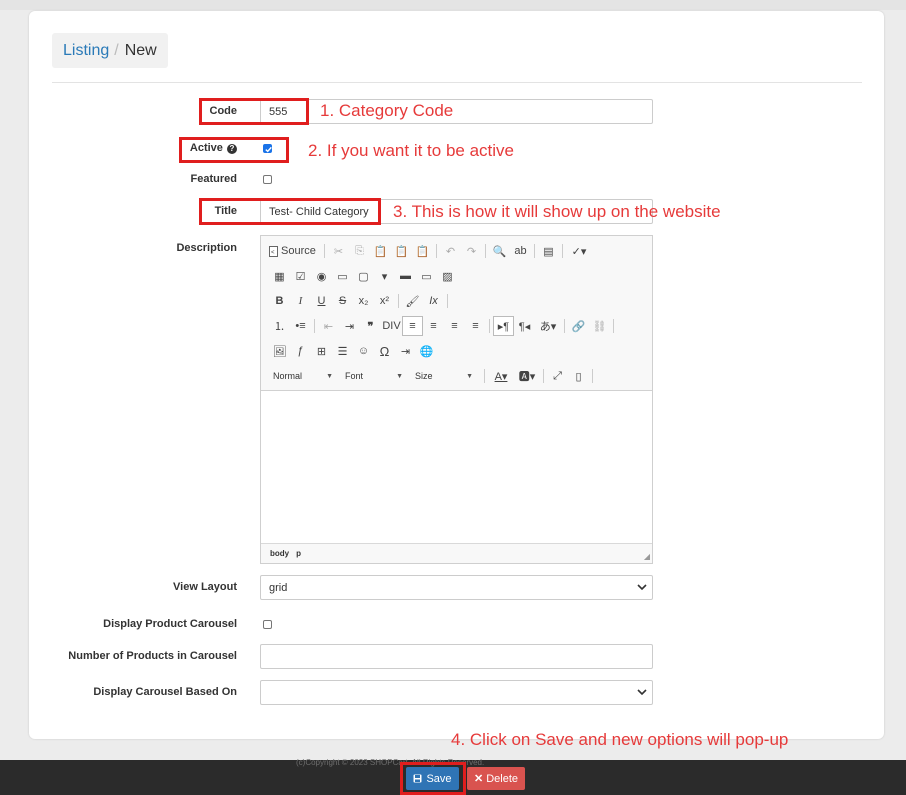  What do you see at coordinates (206, 248) in the screenshot?
I see `description-label: Description` at bounding box center [206, 248].